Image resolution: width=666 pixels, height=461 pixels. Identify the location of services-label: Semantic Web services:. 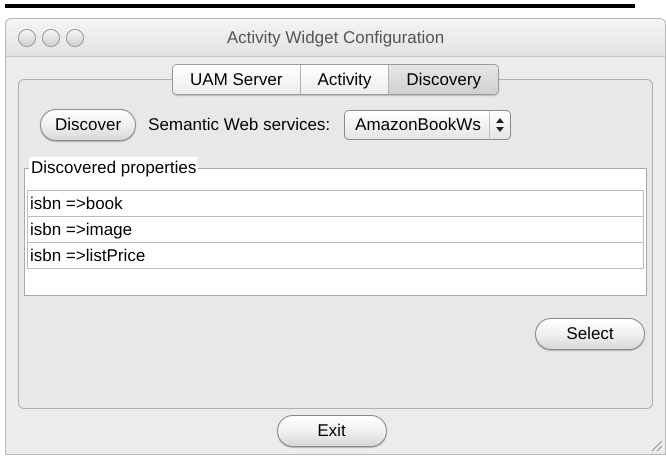
(239, 125).